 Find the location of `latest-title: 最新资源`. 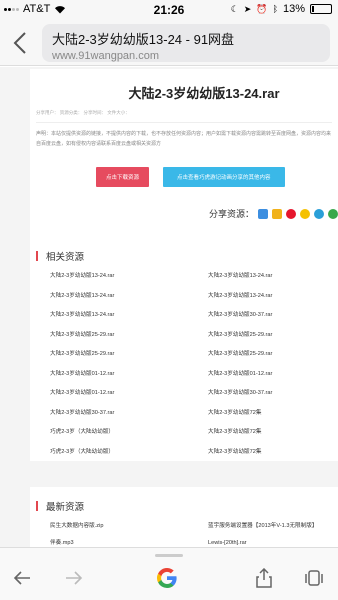

latest-title: 最新资源 is located at coordinates (65, 507).